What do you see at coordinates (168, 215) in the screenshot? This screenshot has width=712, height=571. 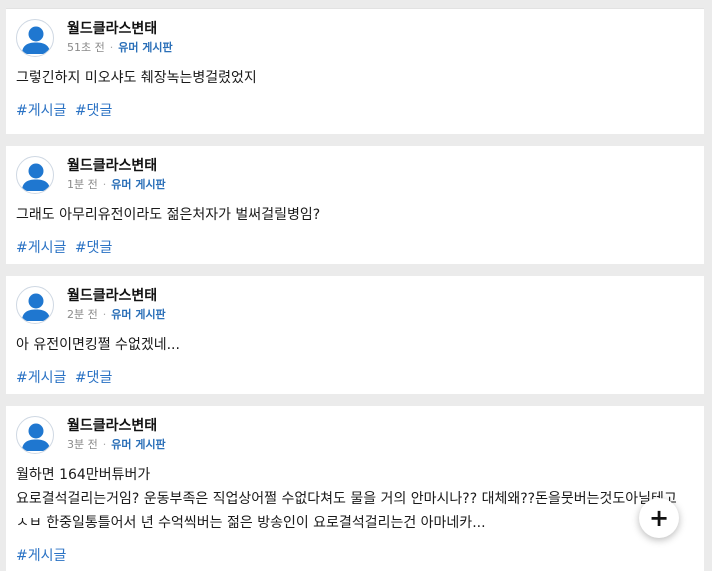 I see `comment-text: 그래도 아무리유전이라도 젊은처자가 벌써걸릴병임?` at bounding box center [168, 215].